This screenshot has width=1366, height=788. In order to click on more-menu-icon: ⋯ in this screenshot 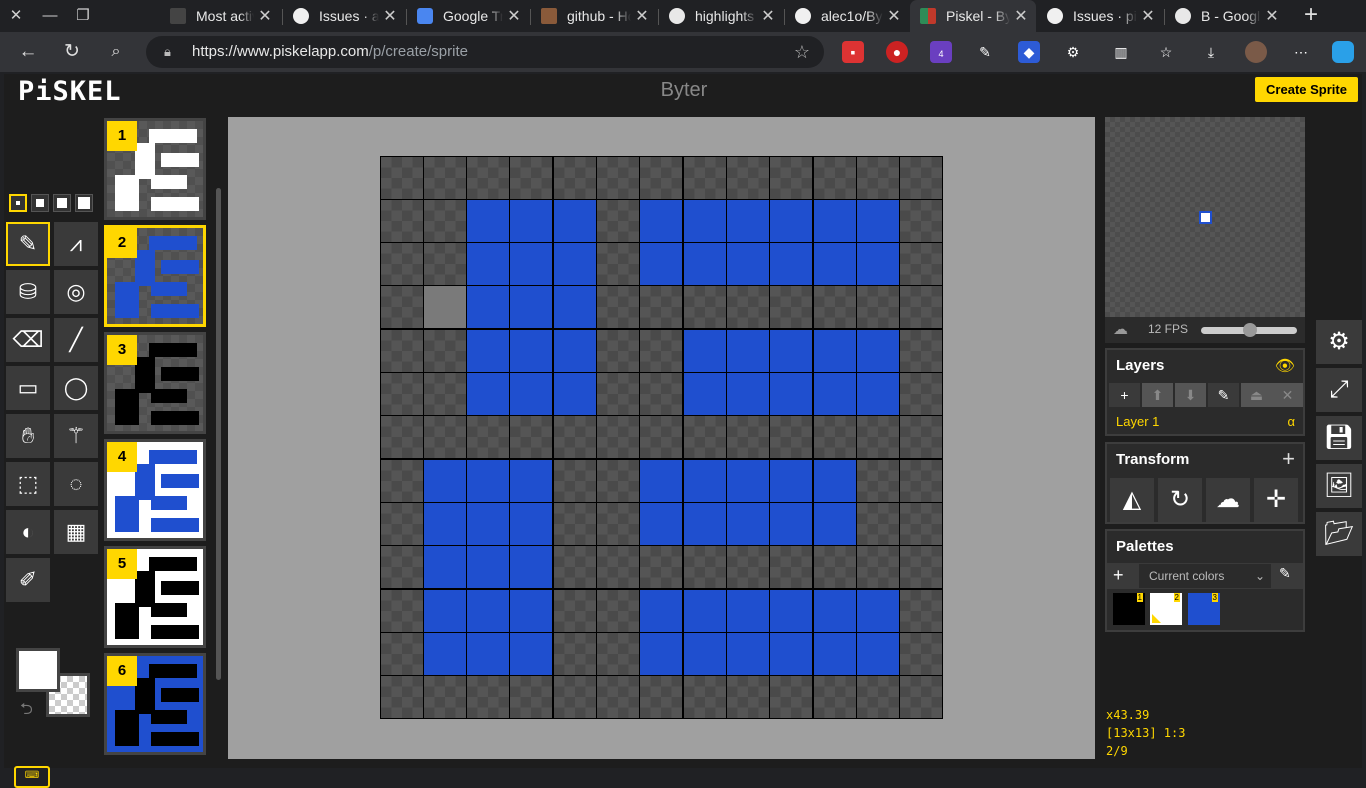, I will do `click(1301, 52)`.